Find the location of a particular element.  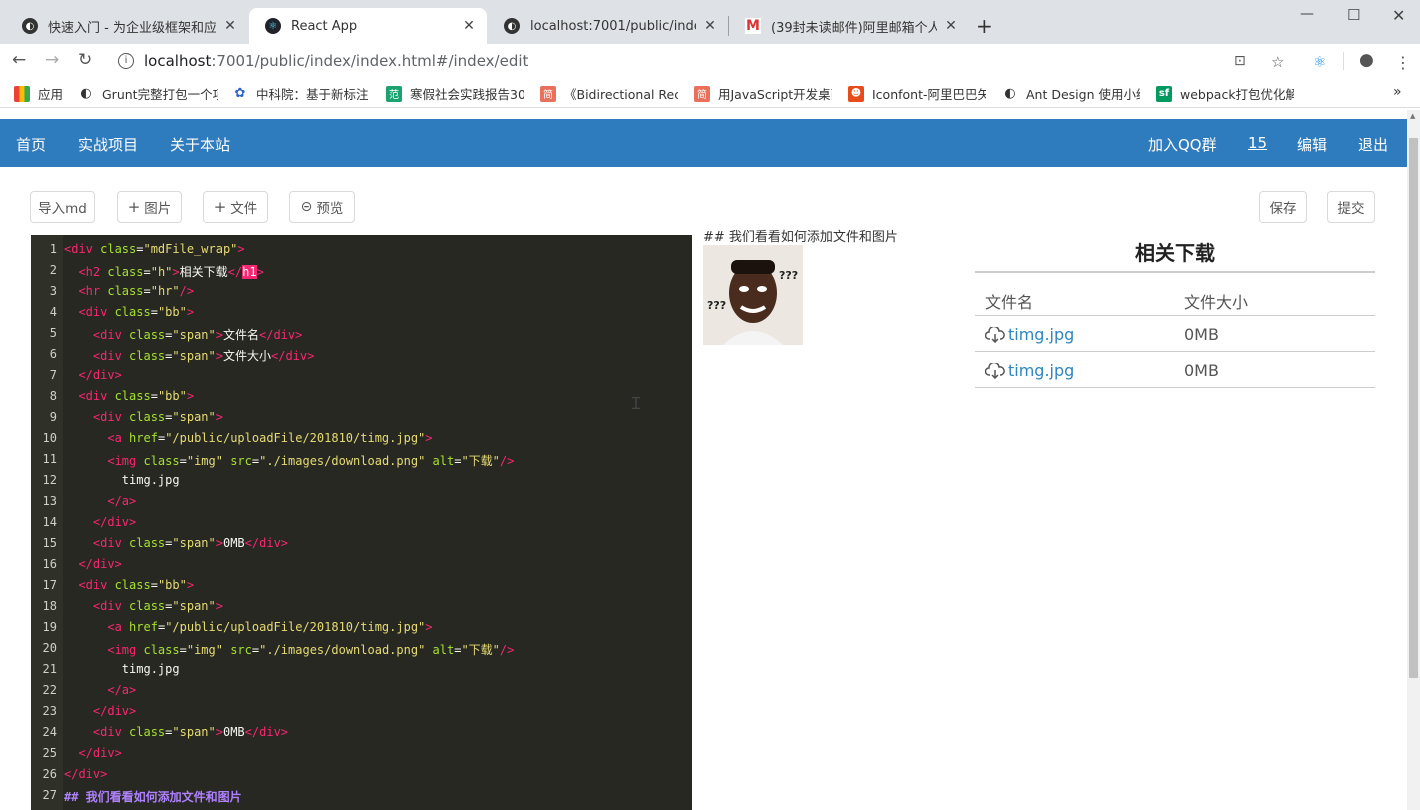

reload-icon: ↻ is located at coordinates (85, 60).